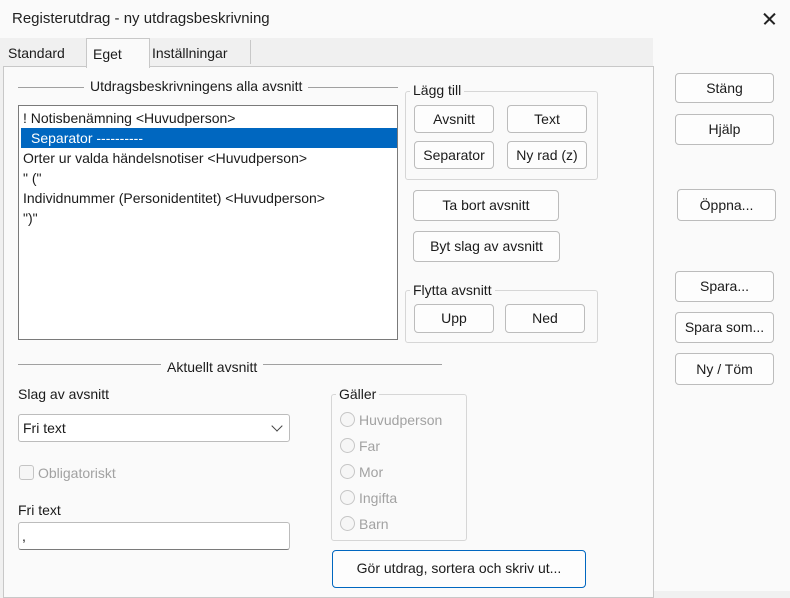 The height and width of the screenshot is (598, 790). I want to click on tab-installningar: Inställningar, so click(199, 52).